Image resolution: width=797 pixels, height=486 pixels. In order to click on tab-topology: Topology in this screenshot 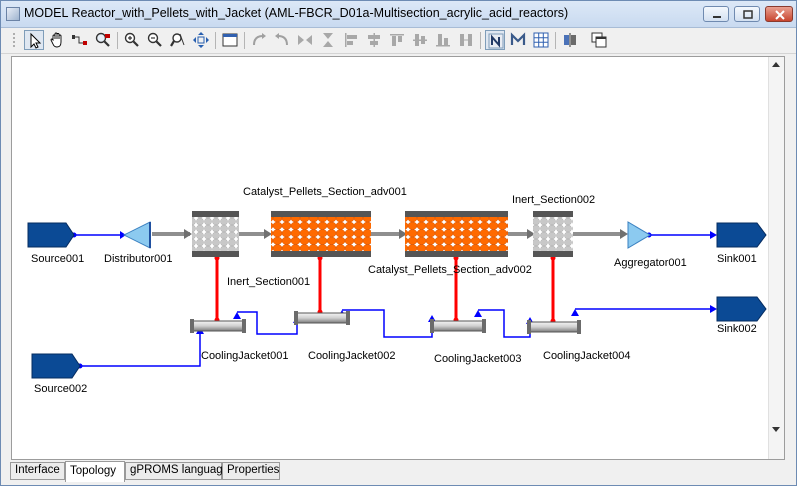, I will do `click(95, 471)`.